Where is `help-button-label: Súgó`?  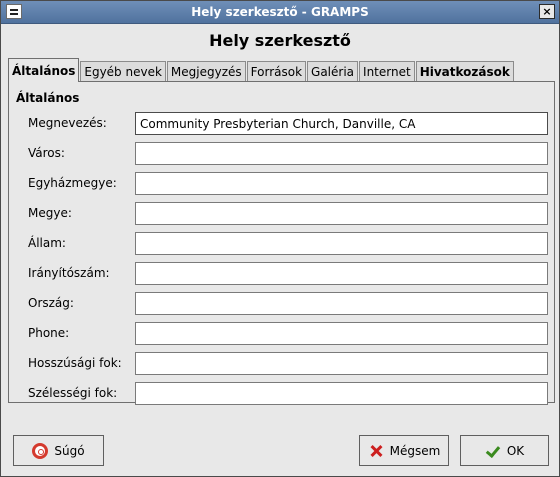 help-button-label: Súgó is located at coordinates (69, 450).